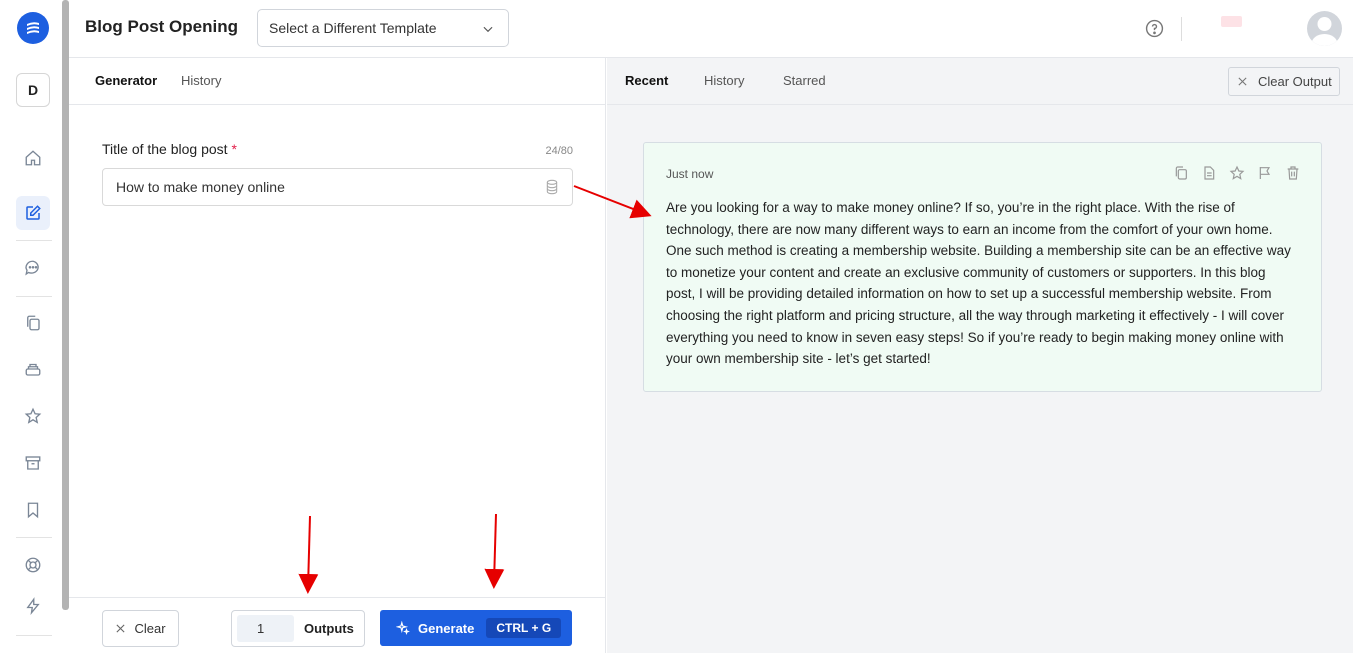 This screenshot has width=1353, height=653. Describe the element at coordinates (201, 80) in the screenshot. I see `tab-history: History` at that location.